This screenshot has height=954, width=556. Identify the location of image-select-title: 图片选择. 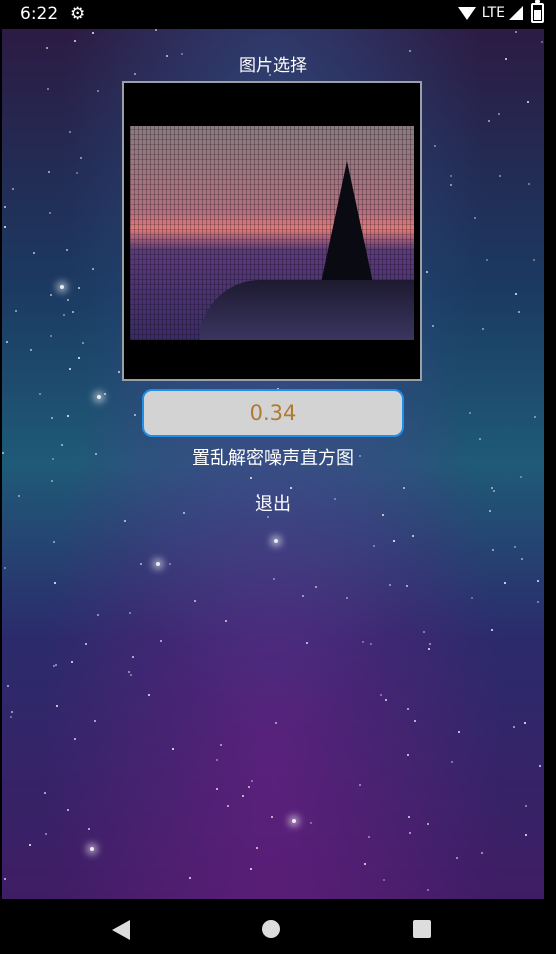
(273, 63).